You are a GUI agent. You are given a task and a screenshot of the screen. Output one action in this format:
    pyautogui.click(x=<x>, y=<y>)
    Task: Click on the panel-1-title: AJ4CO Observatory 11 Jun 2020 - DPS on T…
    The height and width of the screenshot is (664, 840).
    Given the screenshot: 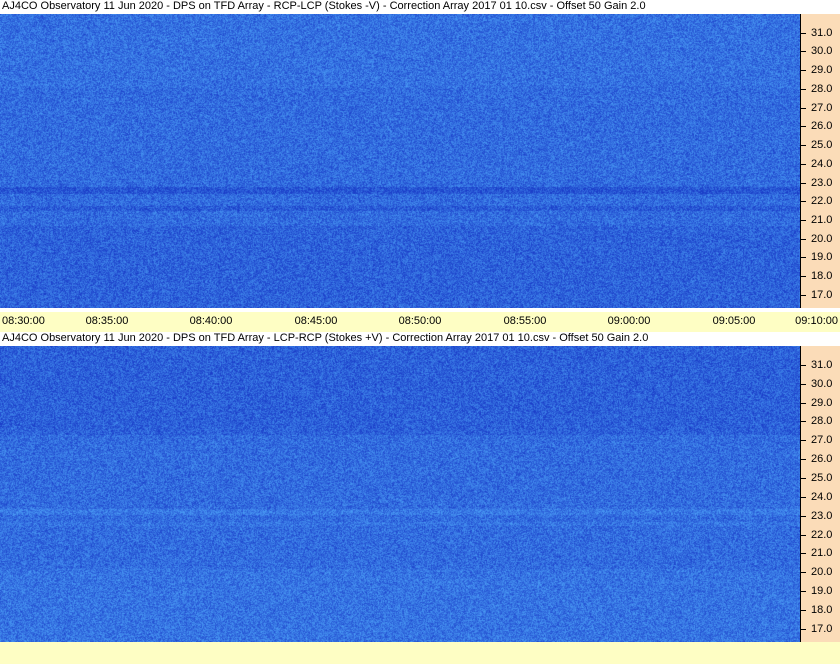 What is the action you would take?
    pyautogui.click(x=420, y=7)
    